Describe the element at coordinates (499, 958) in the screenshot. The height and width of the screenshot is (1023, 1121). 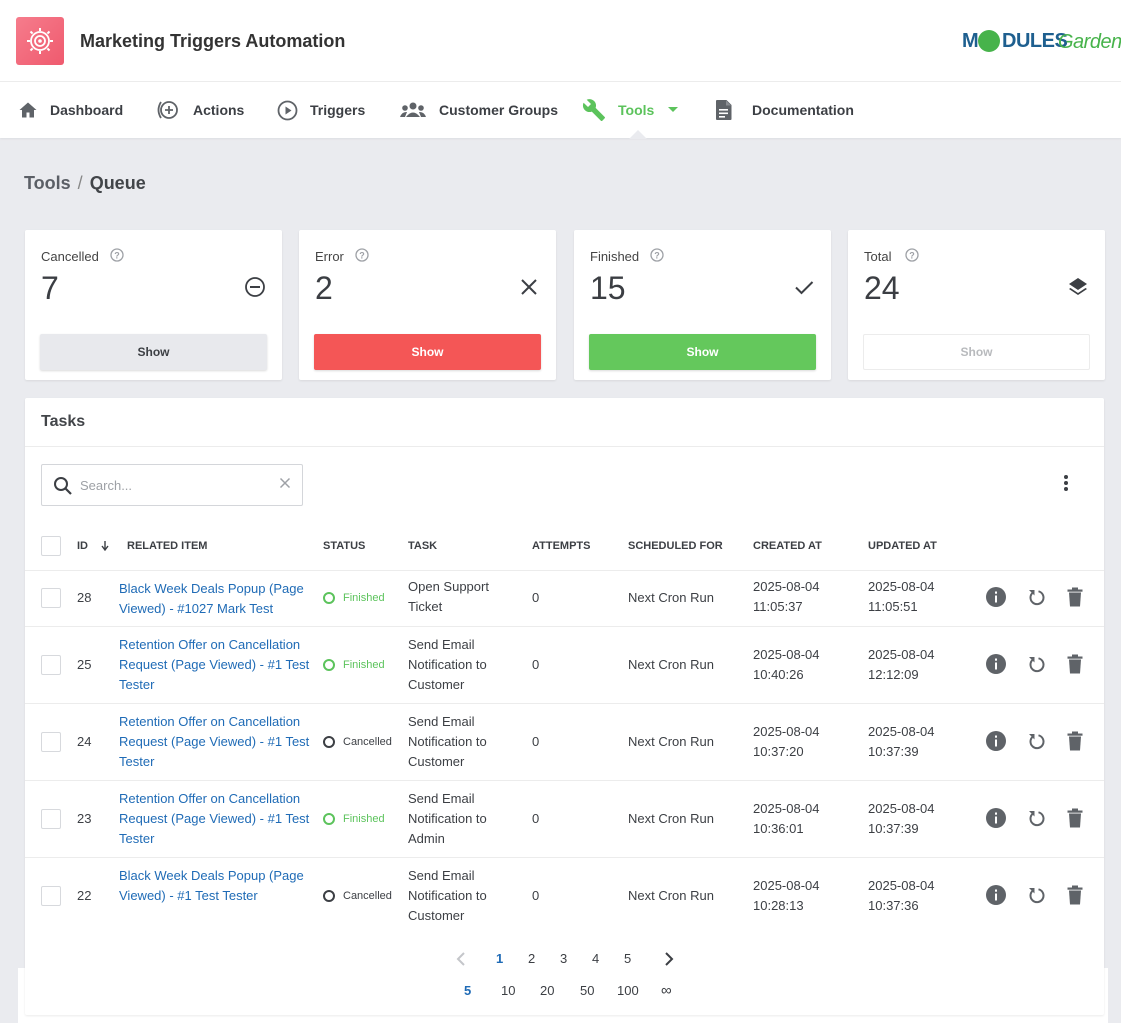
I see `page-1: 1` at that location.